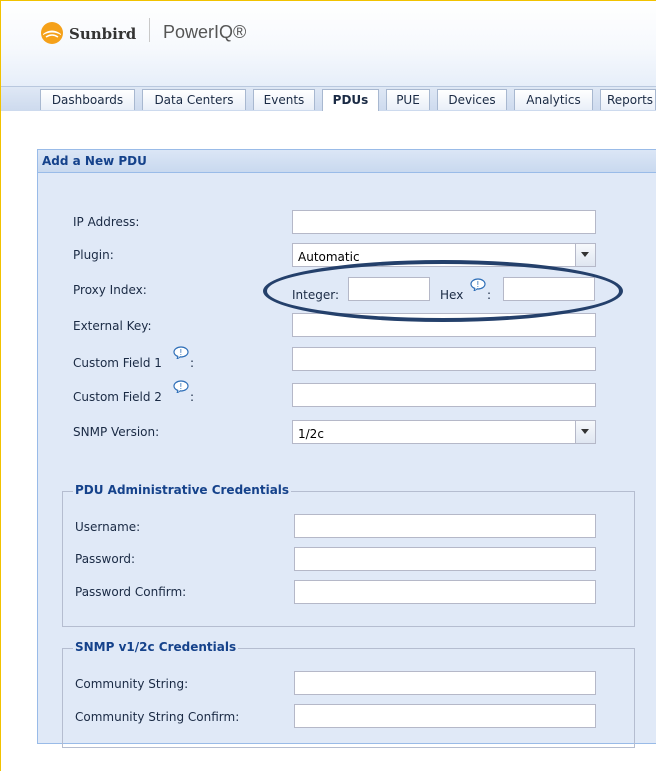 The image size is (656, 771). What do you see at coordinates (205, 32) in the screenshot?
I see `product-name: PowerIQ®` at bounding box center [205, 32].